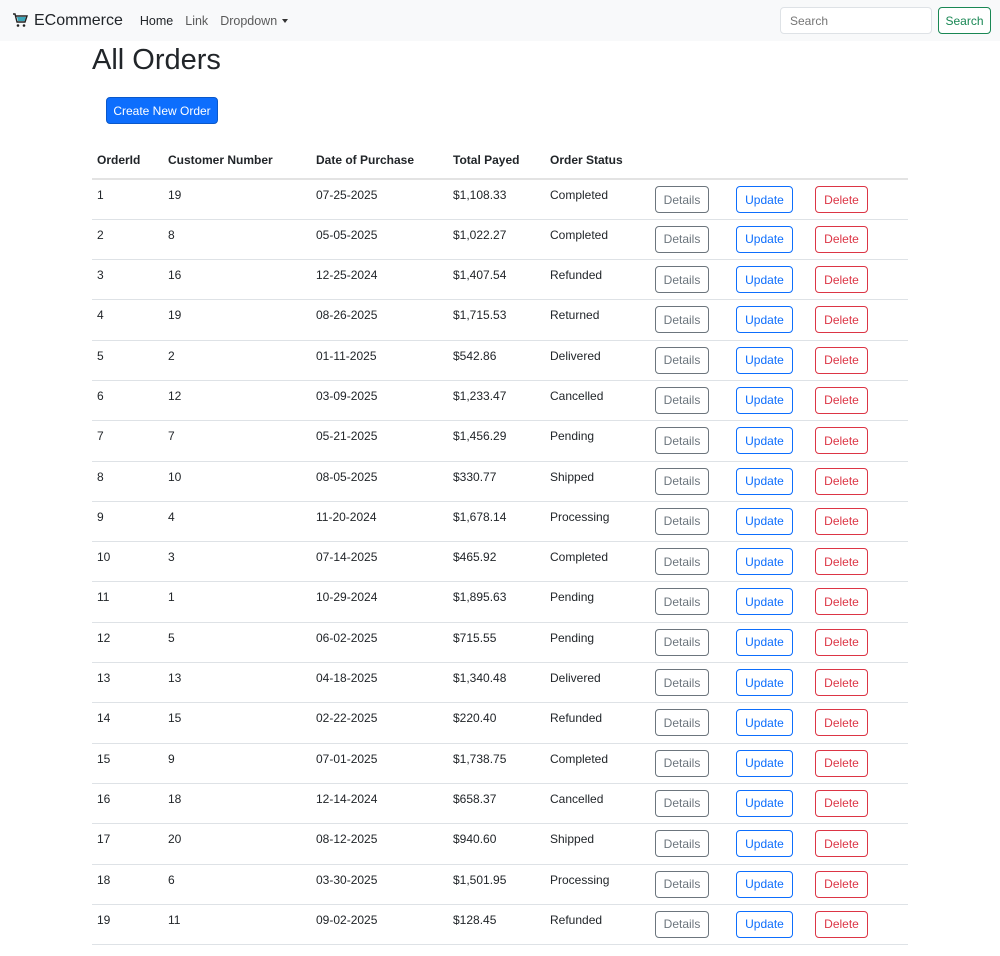 The height and width of the screenshot is (956, 1000). What do you see at coordinates (496, 925) in the screenshot?
I see `total-payed-cell: $128.45` at bounding box center [496, 925].